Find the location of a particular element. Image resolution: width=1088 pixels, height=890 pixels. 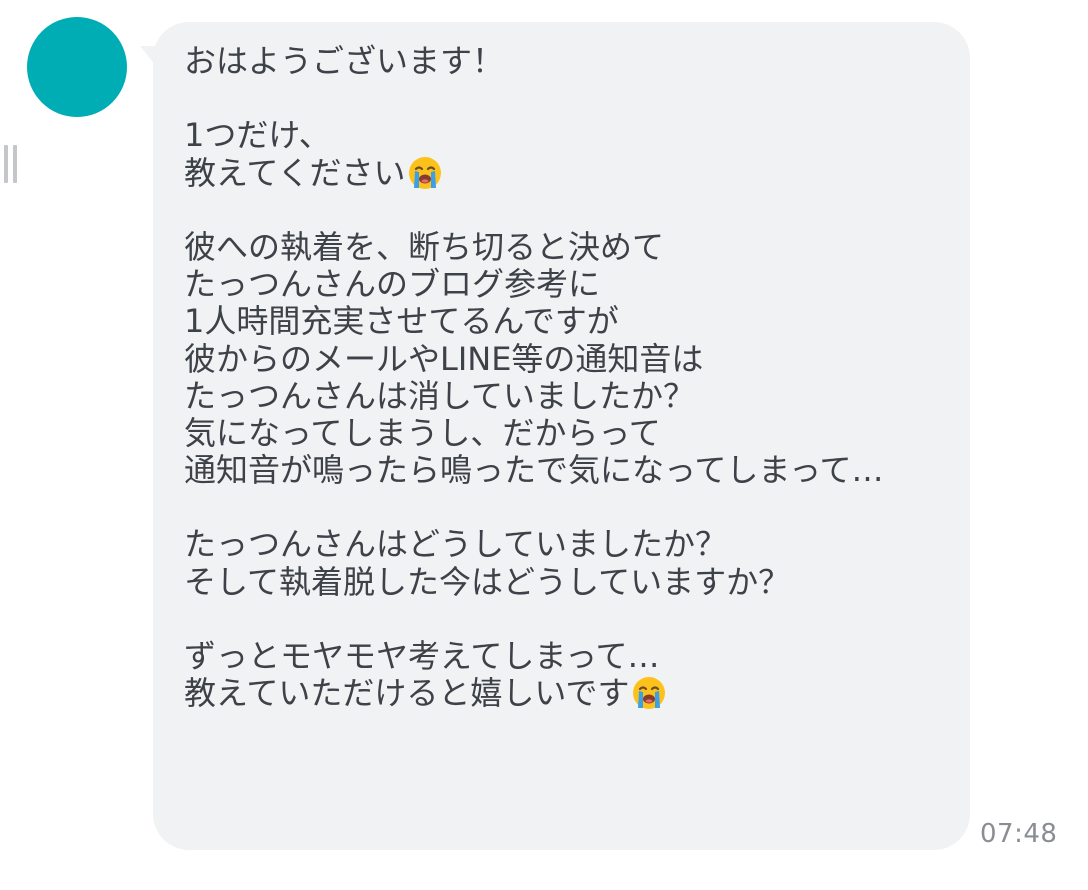

message-line-text: おはようございます！ is located at coordinates (344, 61).